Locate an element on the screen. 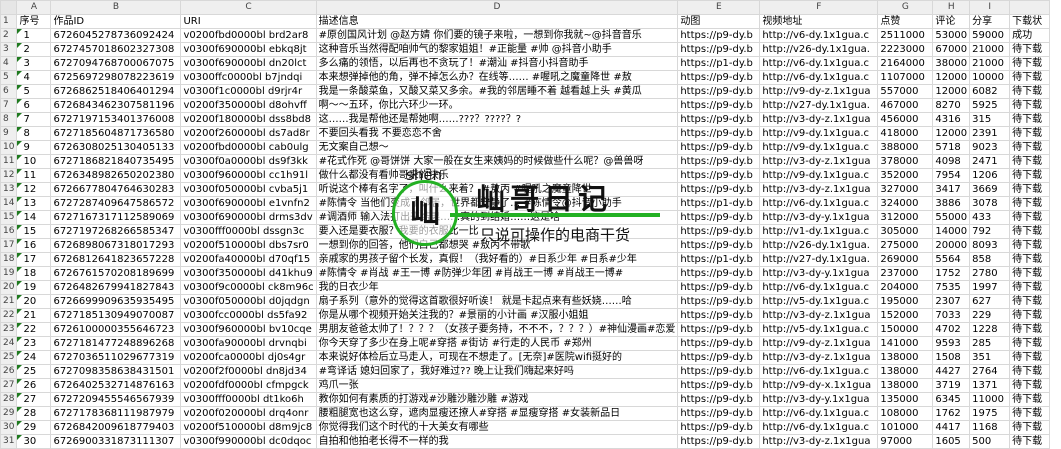  cell-col-7: 20000 is located at coordinates (951, 245).